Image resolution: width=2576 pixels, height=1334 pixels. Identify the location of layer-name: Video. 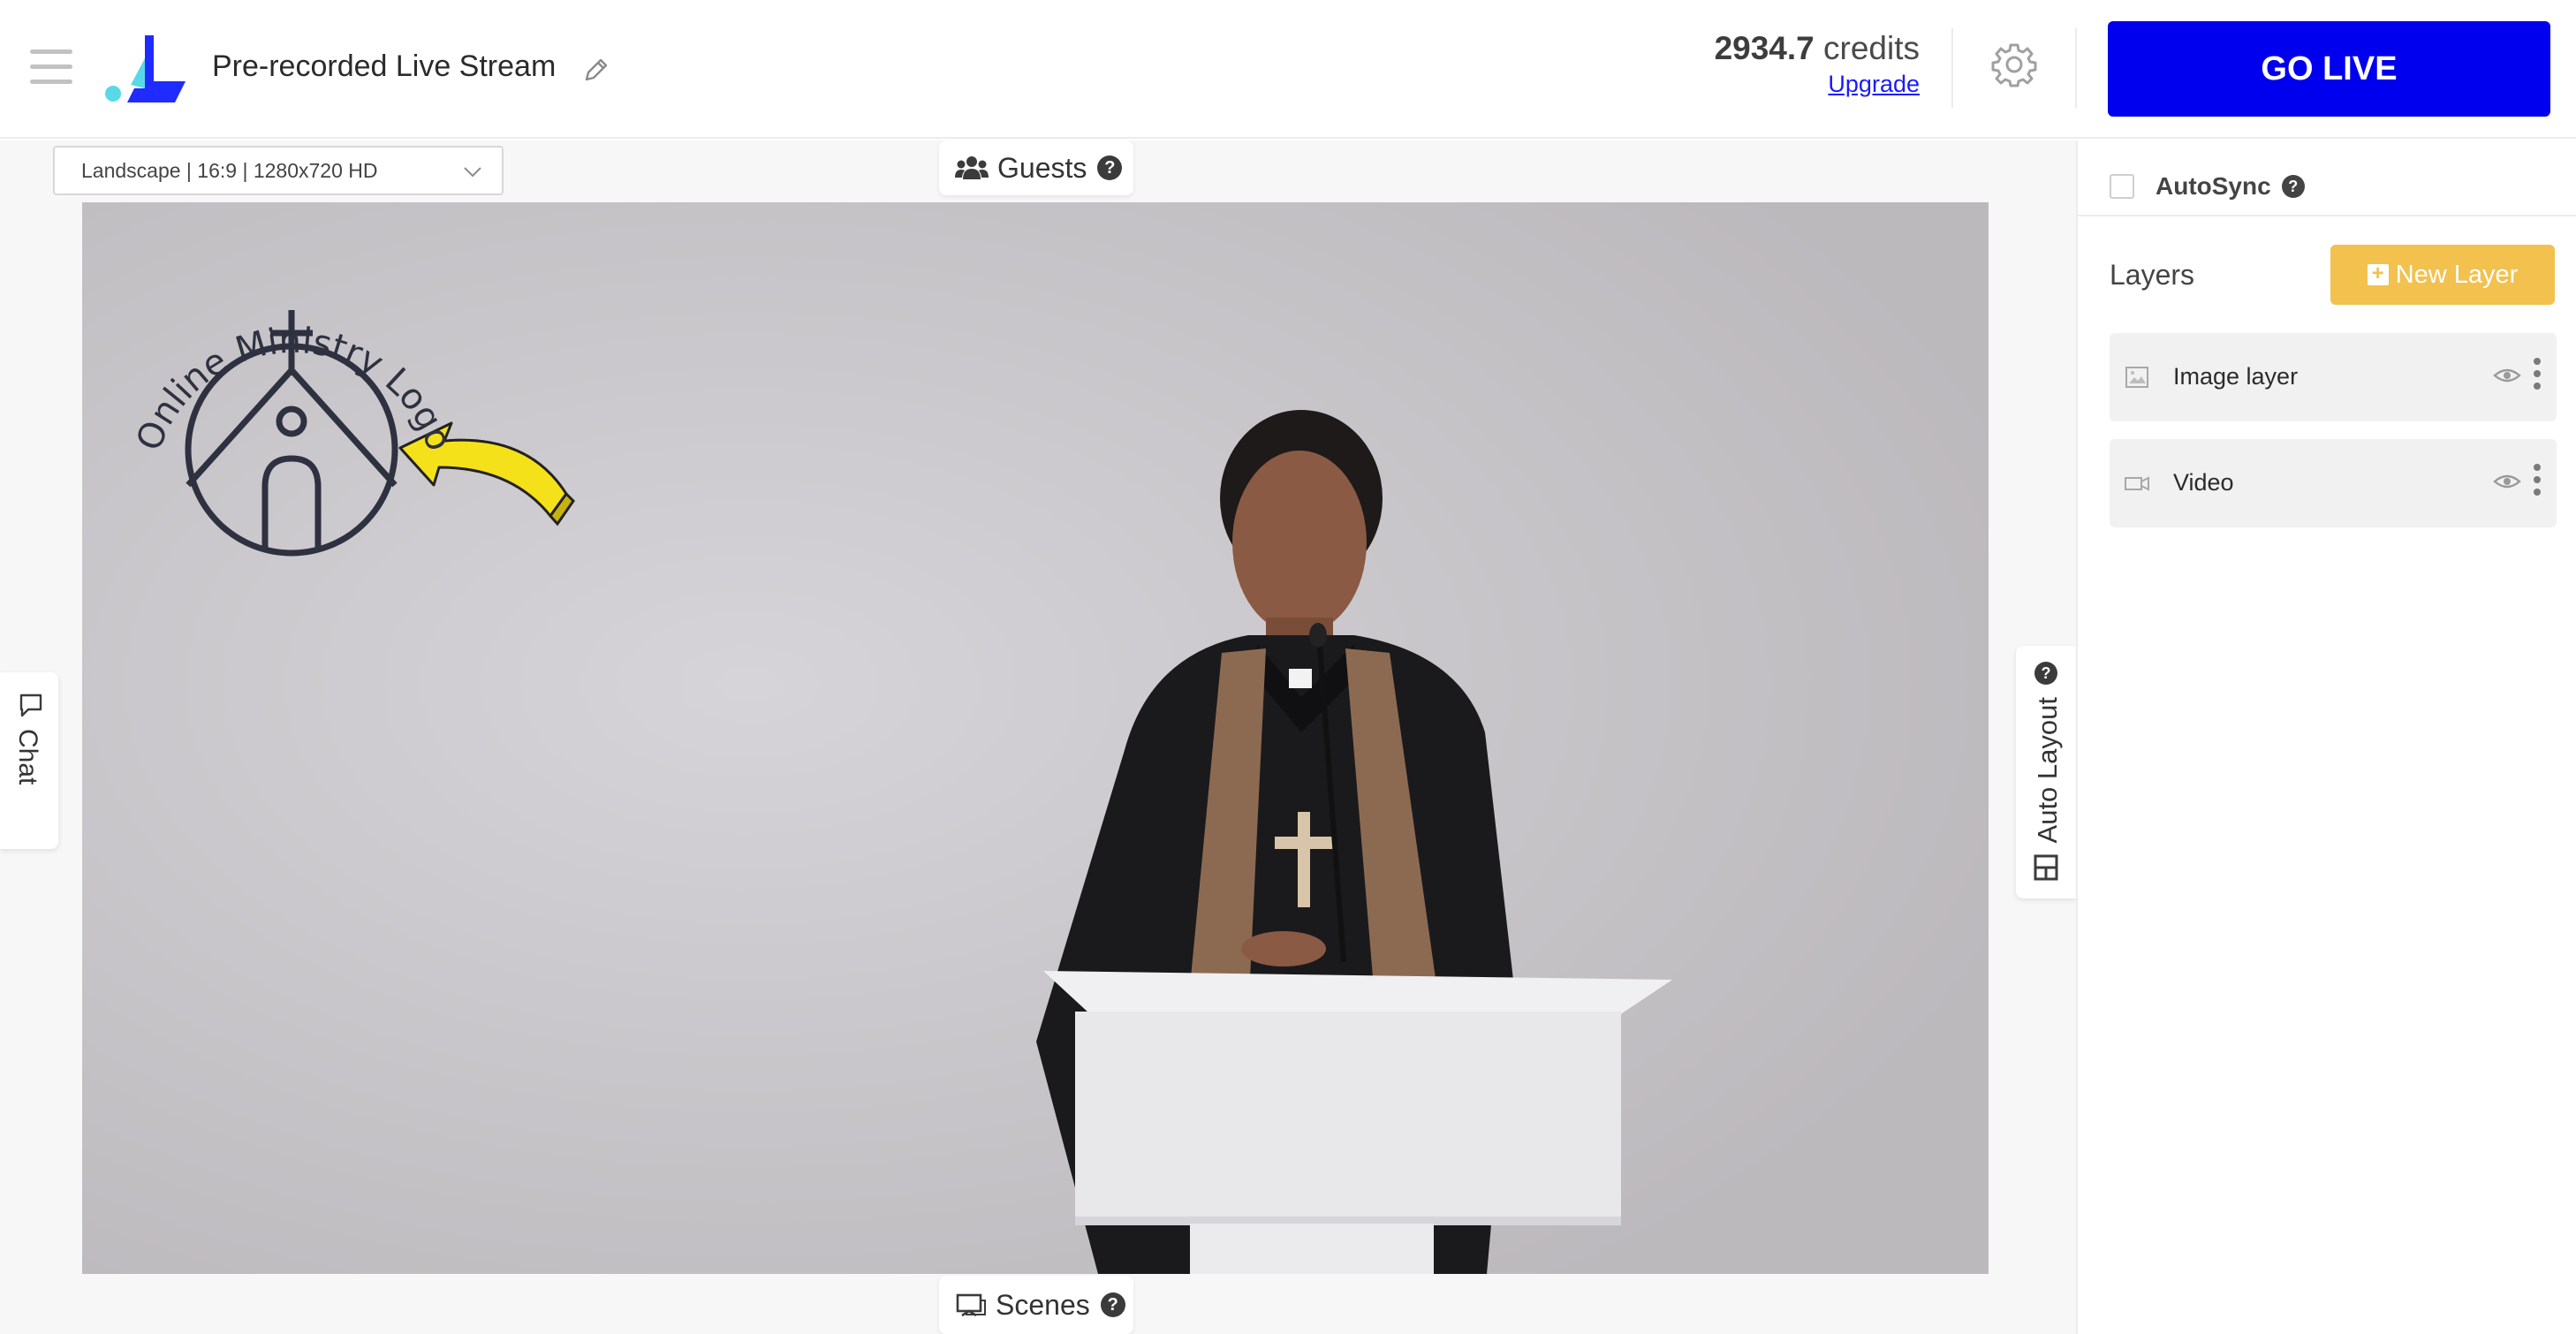
(2203, 482).